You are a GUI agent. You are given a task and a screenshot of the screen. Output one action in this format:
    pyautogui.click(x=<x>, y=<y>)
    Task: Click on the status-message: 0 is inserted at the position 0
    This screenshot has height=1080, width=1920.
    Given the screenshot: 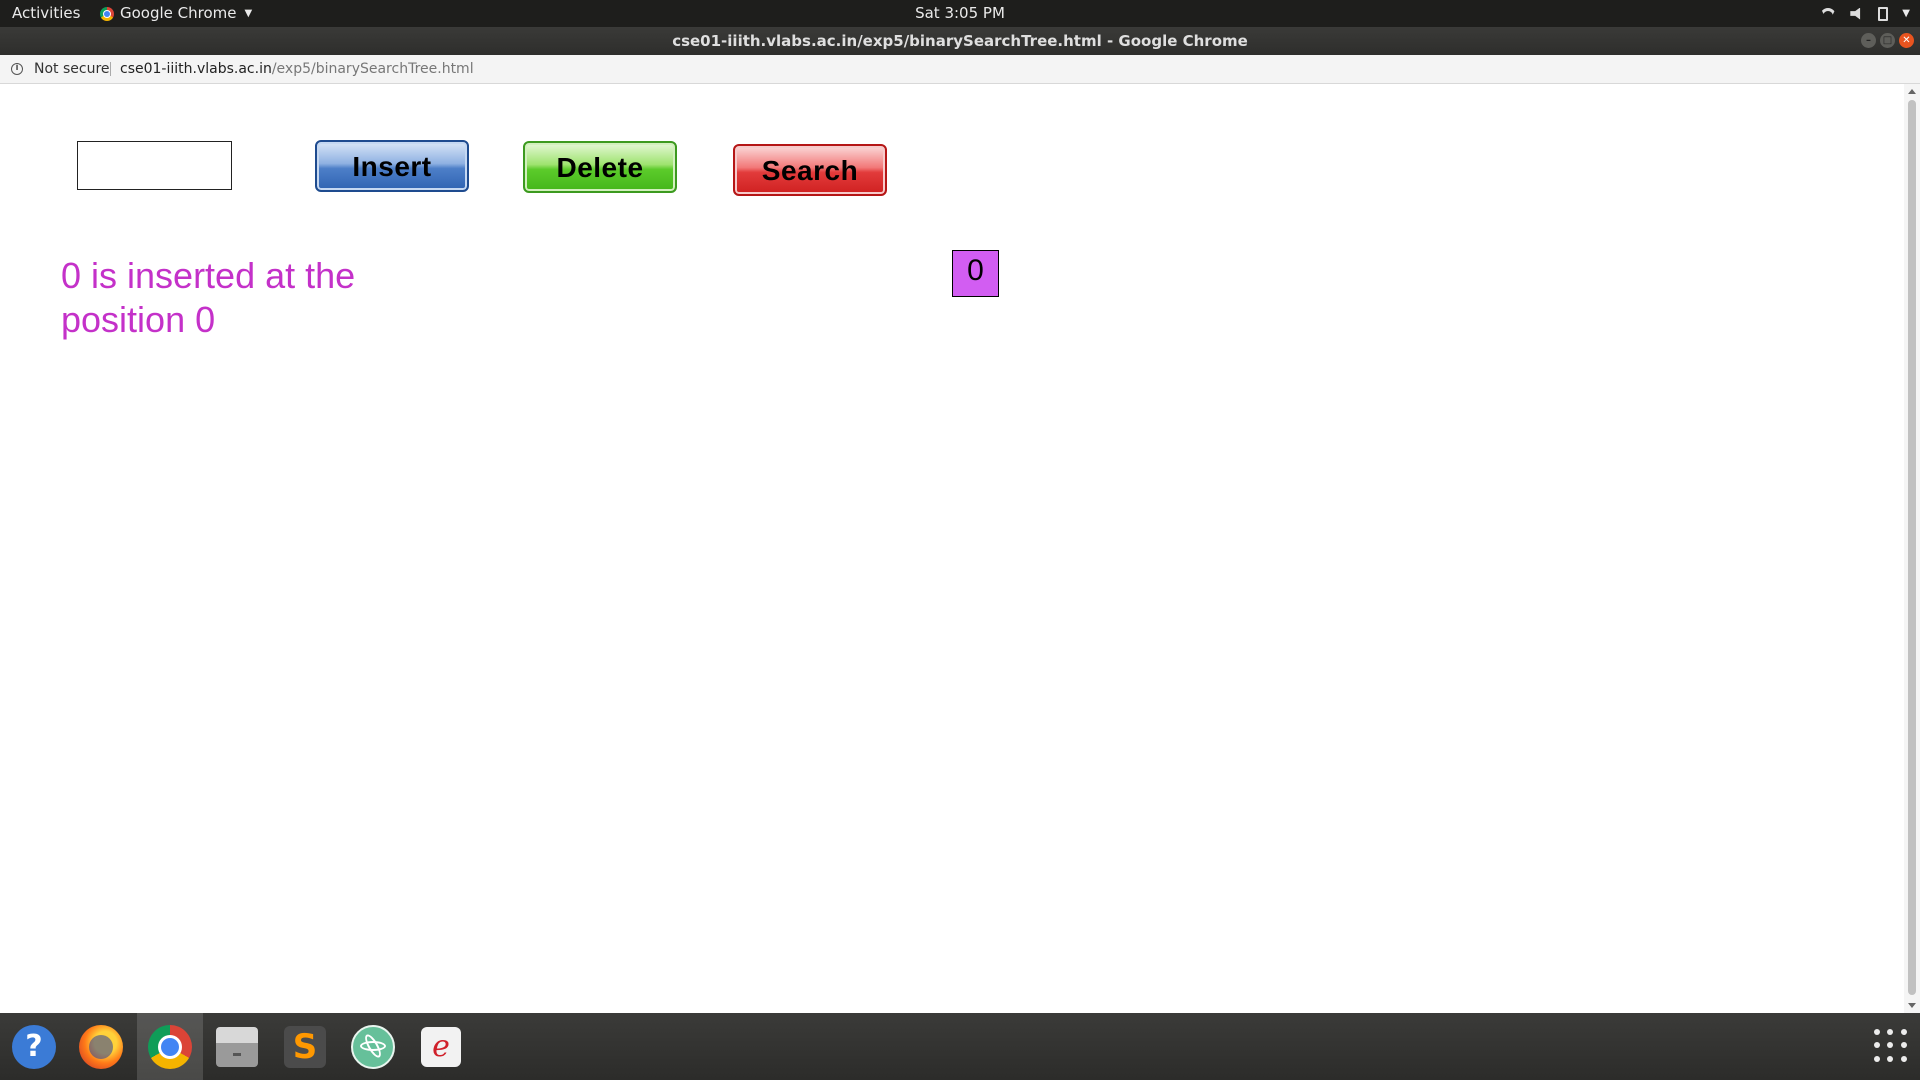 What is the action you would take?
    pyautogui.click(x=208, y=297)
    